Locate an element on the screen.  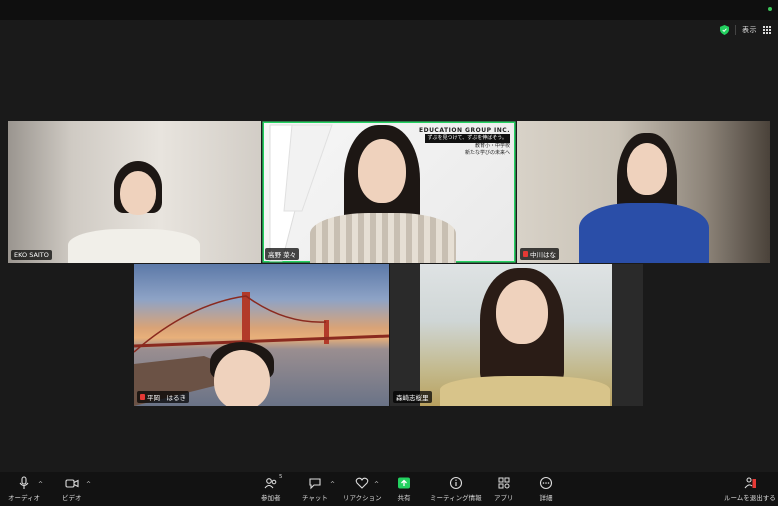
bg-text-line2: ずぶを見つけて、ずぶを伸ばそう。 is located at coordinates (467, 138).